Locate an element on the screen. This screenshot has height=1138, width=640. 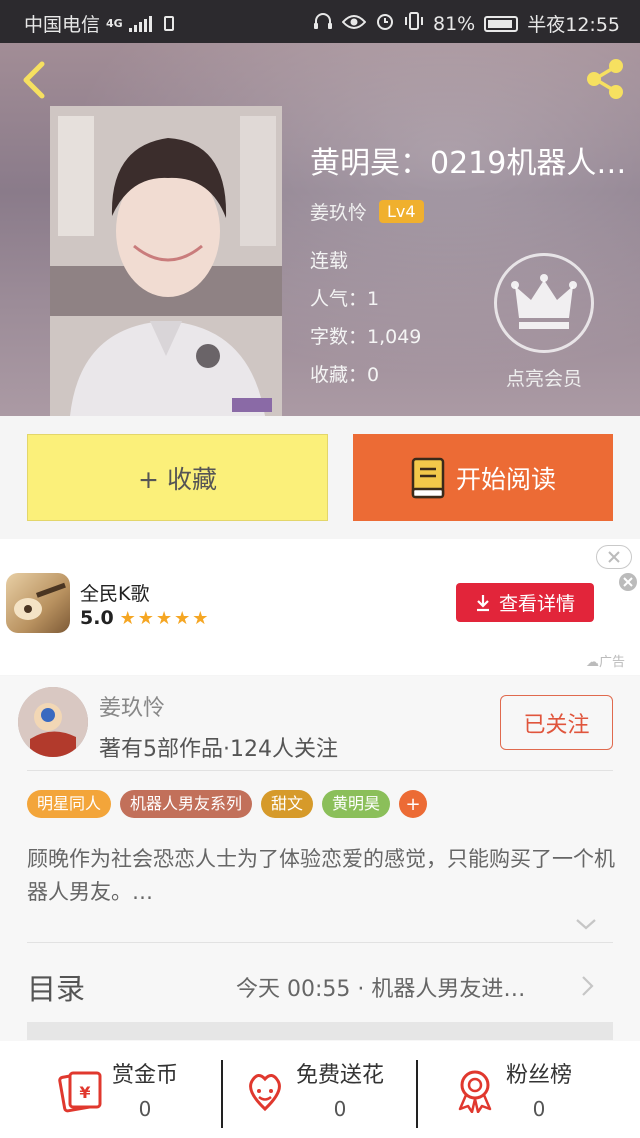
favorites-stat: 收藏：0 is located at coordinates (345, 375).